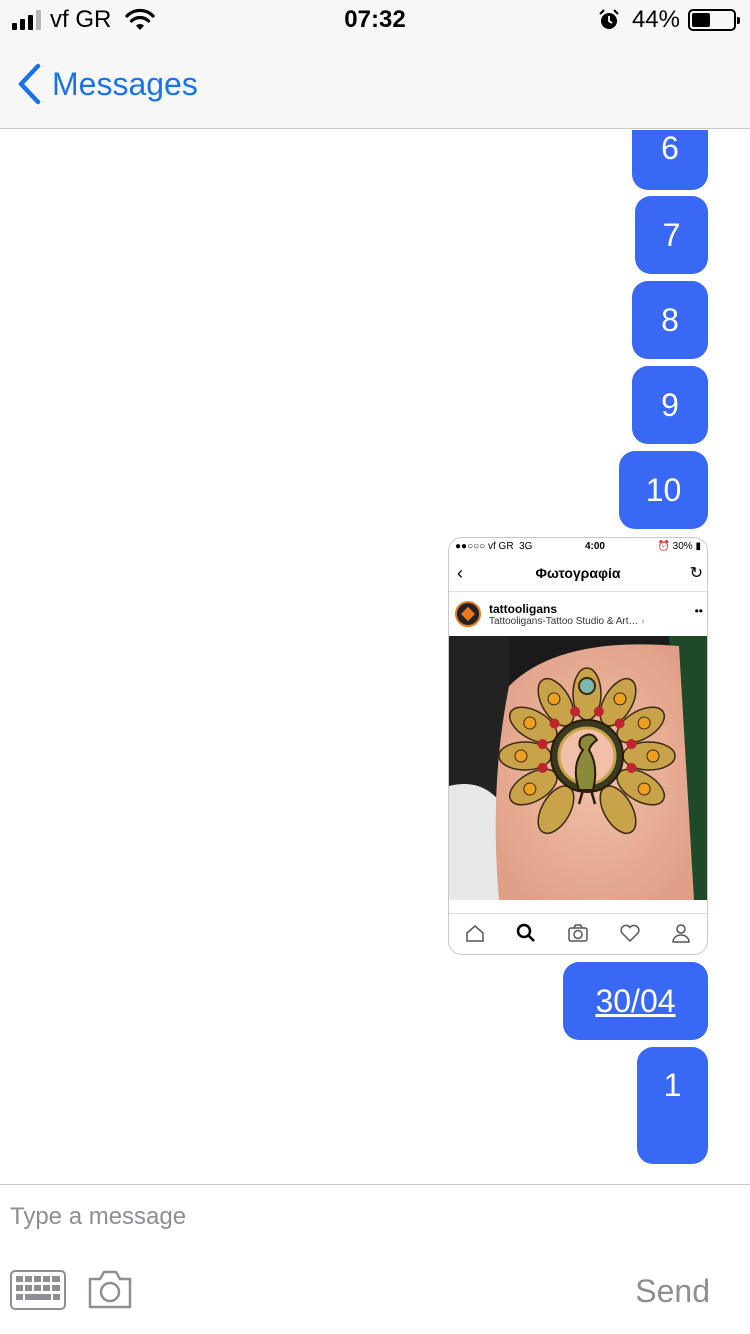 This screenshot has width=750, height=1334. What do you see at coordinates (698, 611) in the screenshot?
I see `shot-more-icon: ••` at bounding box center [698, 611].